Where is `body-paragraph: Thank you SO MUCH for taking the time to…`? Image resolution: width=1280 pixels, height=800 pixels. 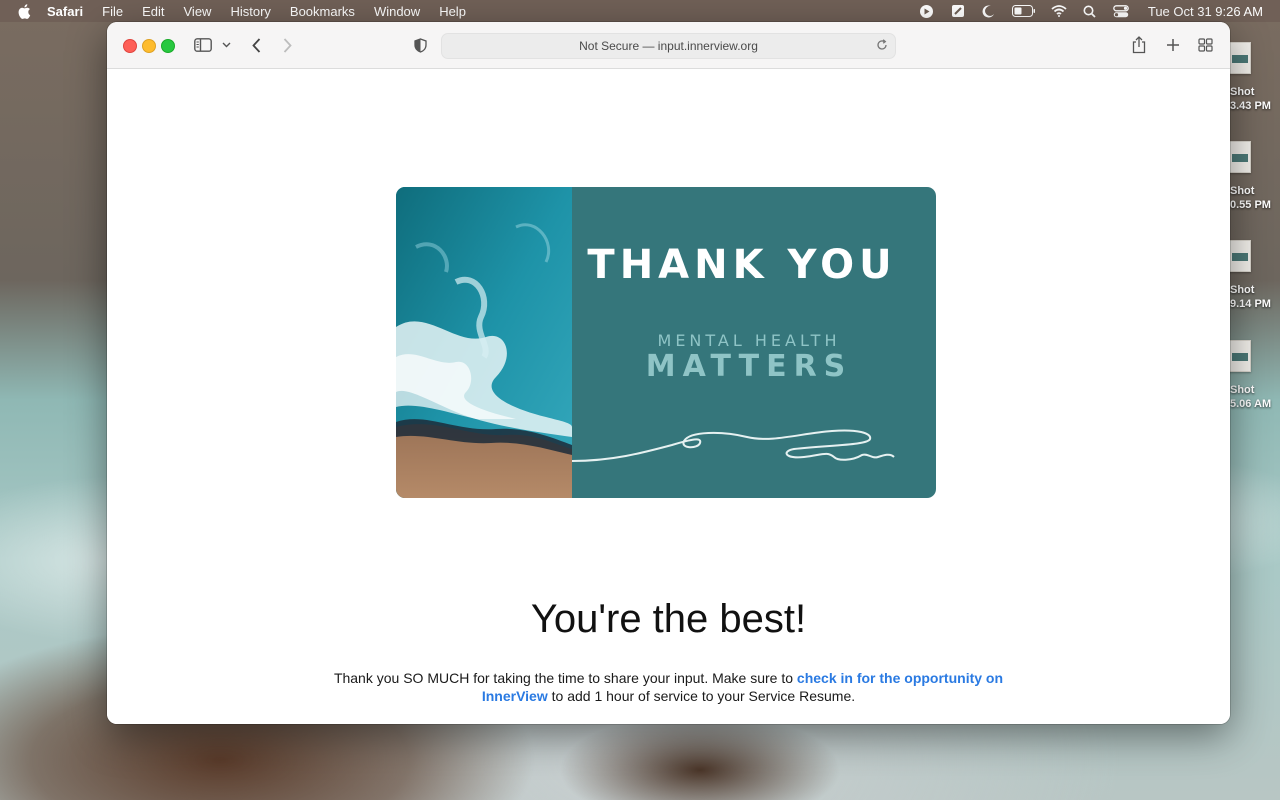 body-paragraph: Thank you SO MUCH for taking the time to… is located at coordinates (668, 687).